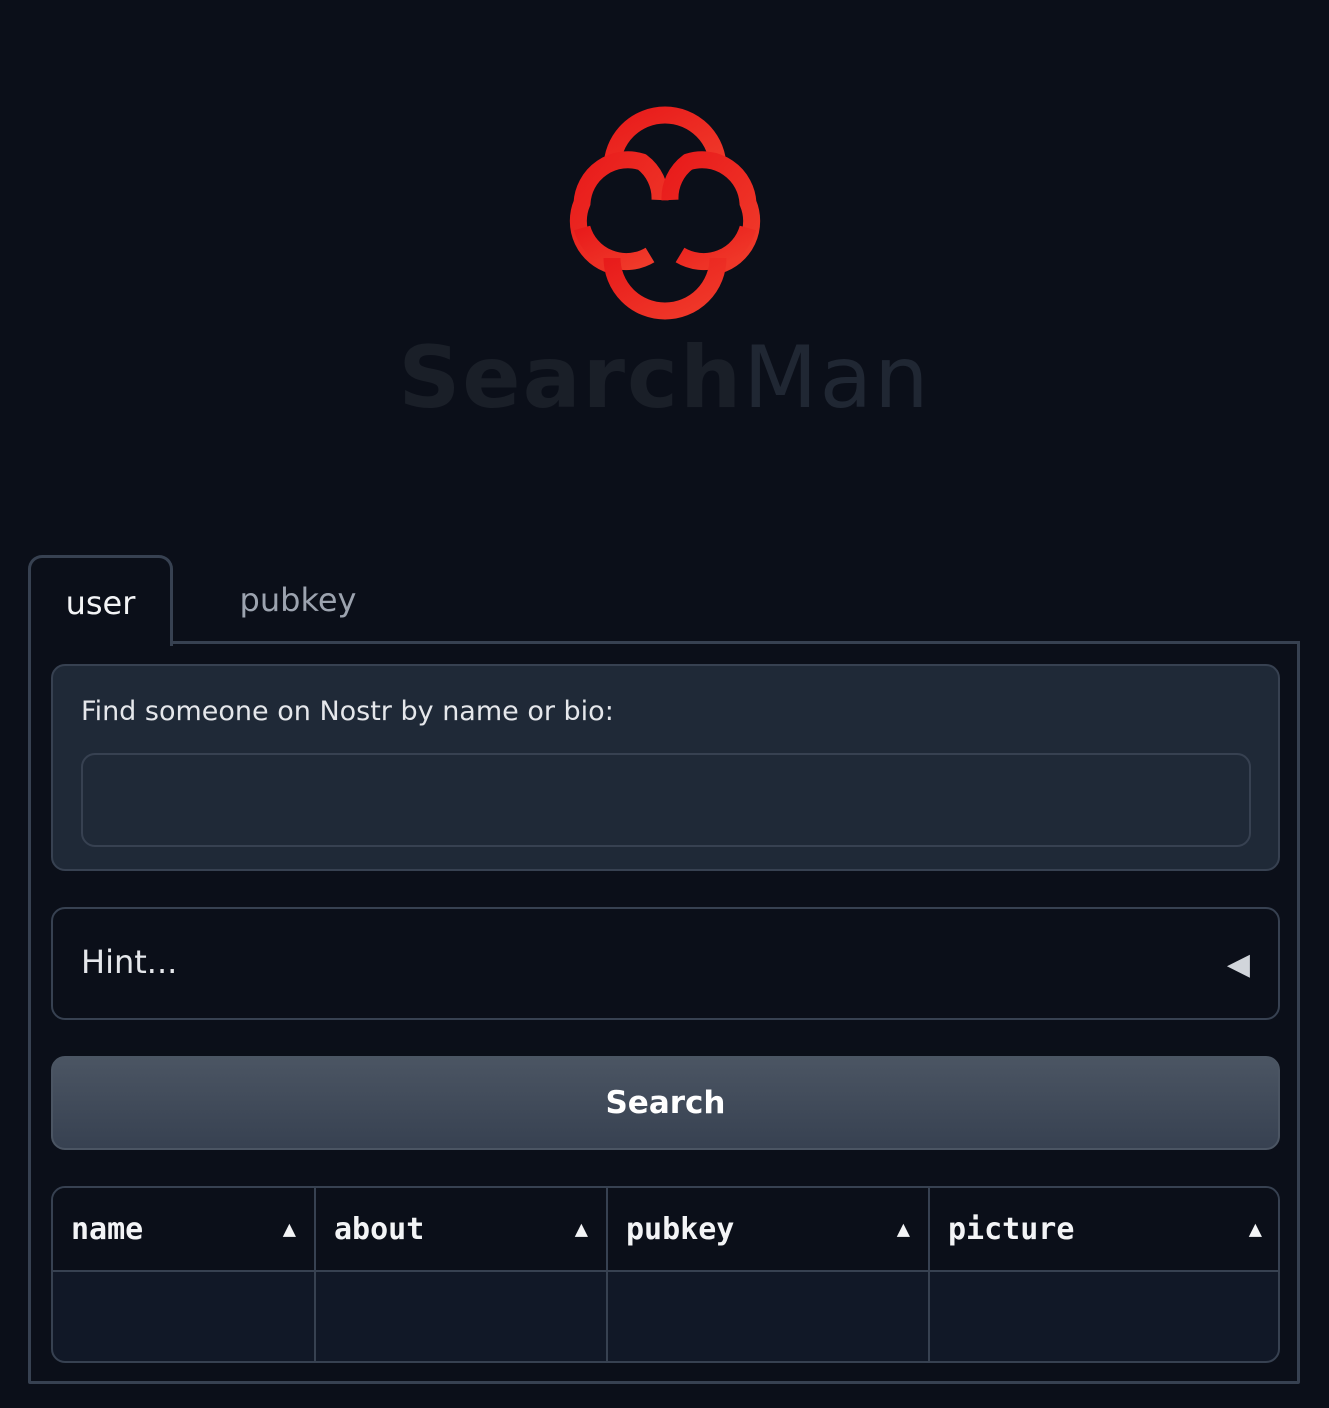  I want to click on search-field-label: Find someone on Nostr by name or bio:, so click(347, 711).